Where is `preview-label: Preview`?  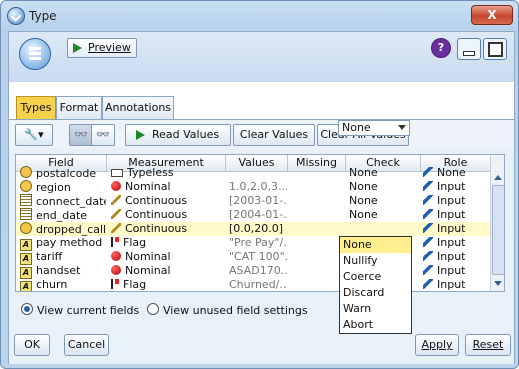 preview-label: Preview is located at coordinates (109, 47).